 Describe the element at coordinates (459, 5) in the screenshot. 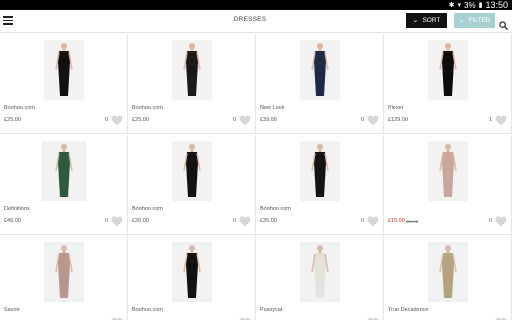

I see `wifi-icon: ▾` at that location.